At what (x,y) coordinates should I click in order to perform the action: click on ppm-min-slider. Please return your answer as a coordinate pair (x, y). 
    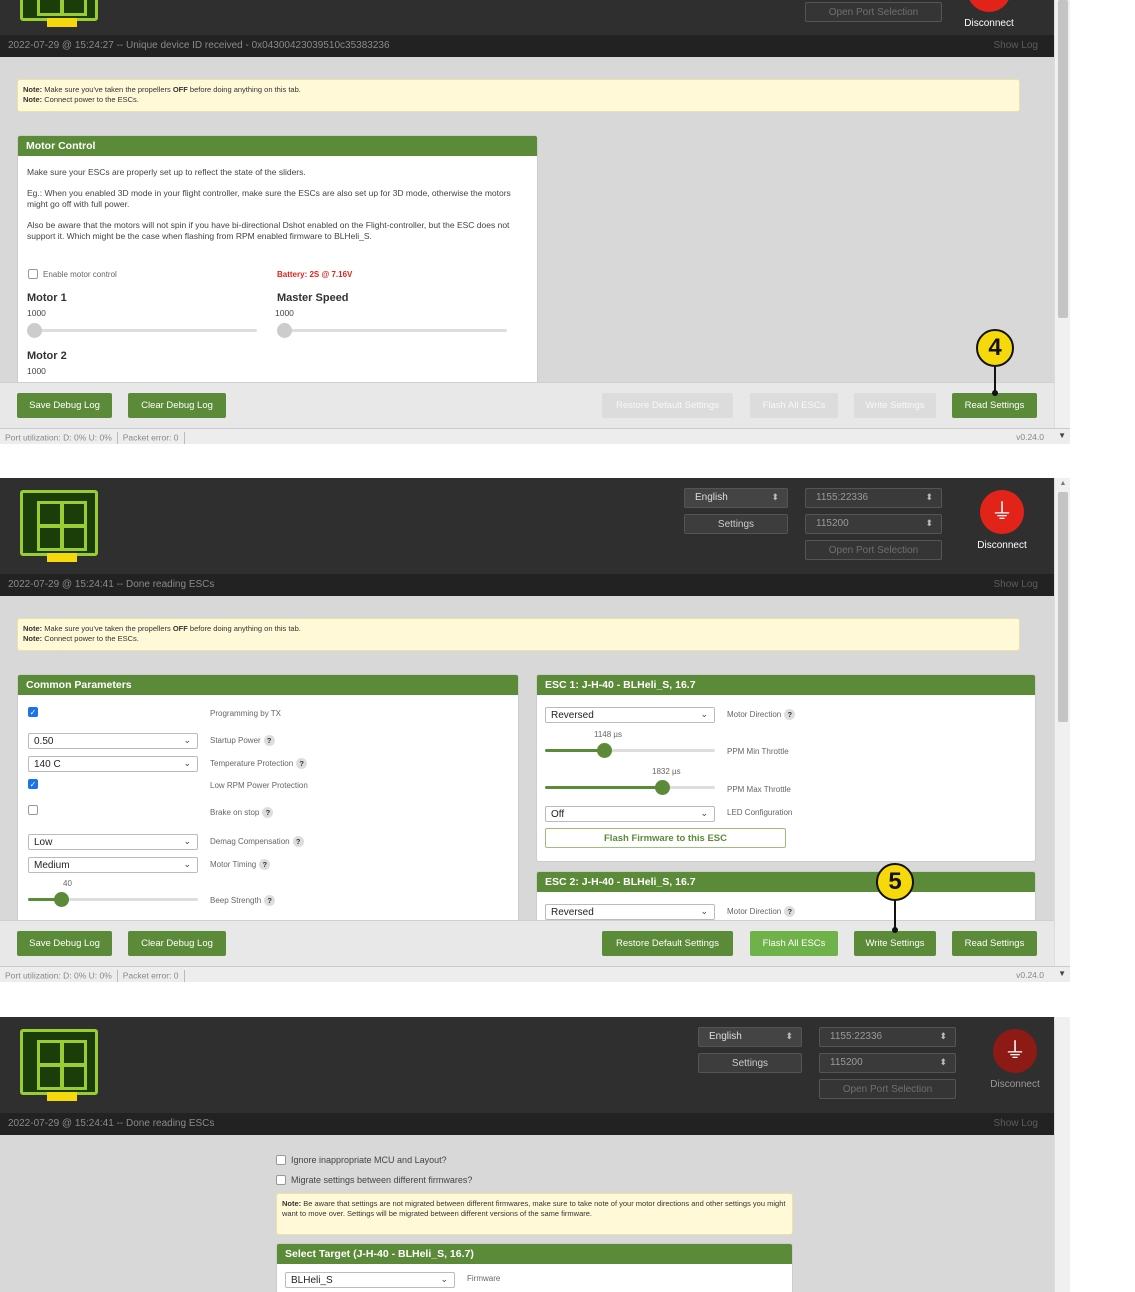
    Looking at the image, I should click on (630, 750).